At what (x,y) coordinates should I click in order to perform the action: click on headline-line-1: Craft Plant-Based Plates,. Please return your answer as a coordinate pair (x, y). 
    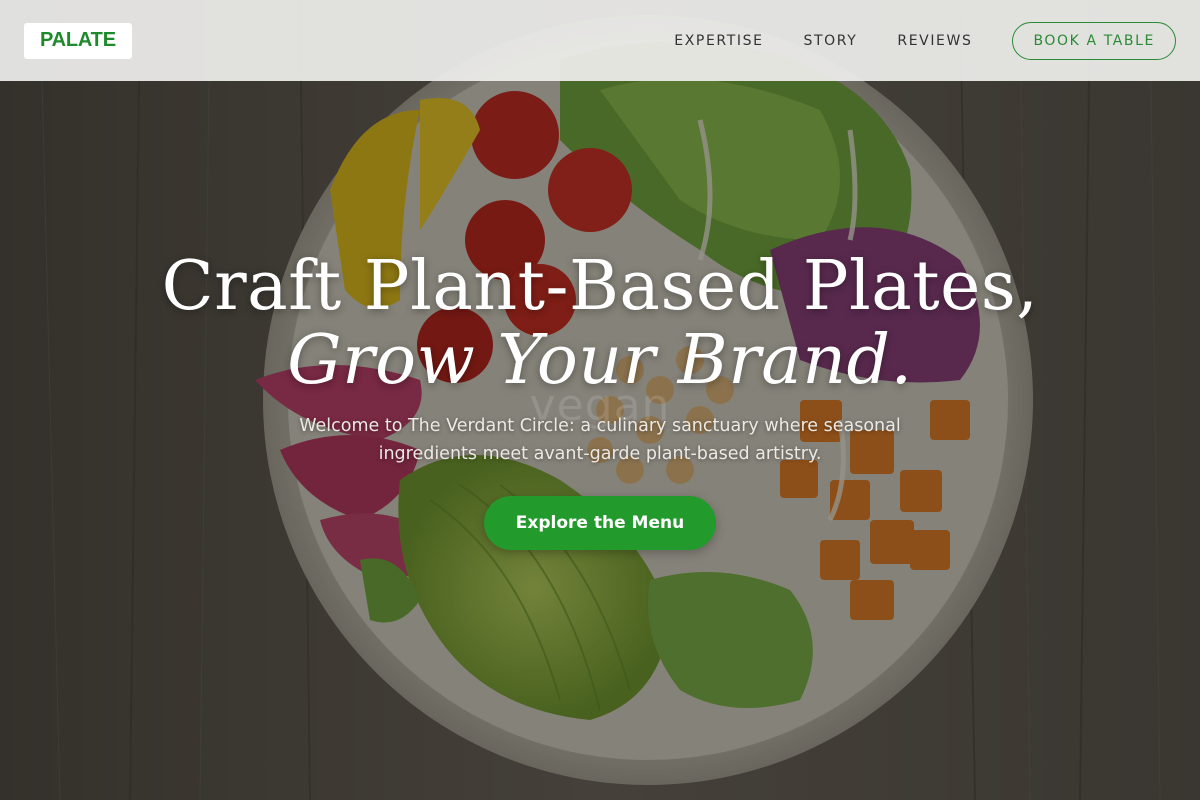
    Looking at the image, I should click on (600, 286).